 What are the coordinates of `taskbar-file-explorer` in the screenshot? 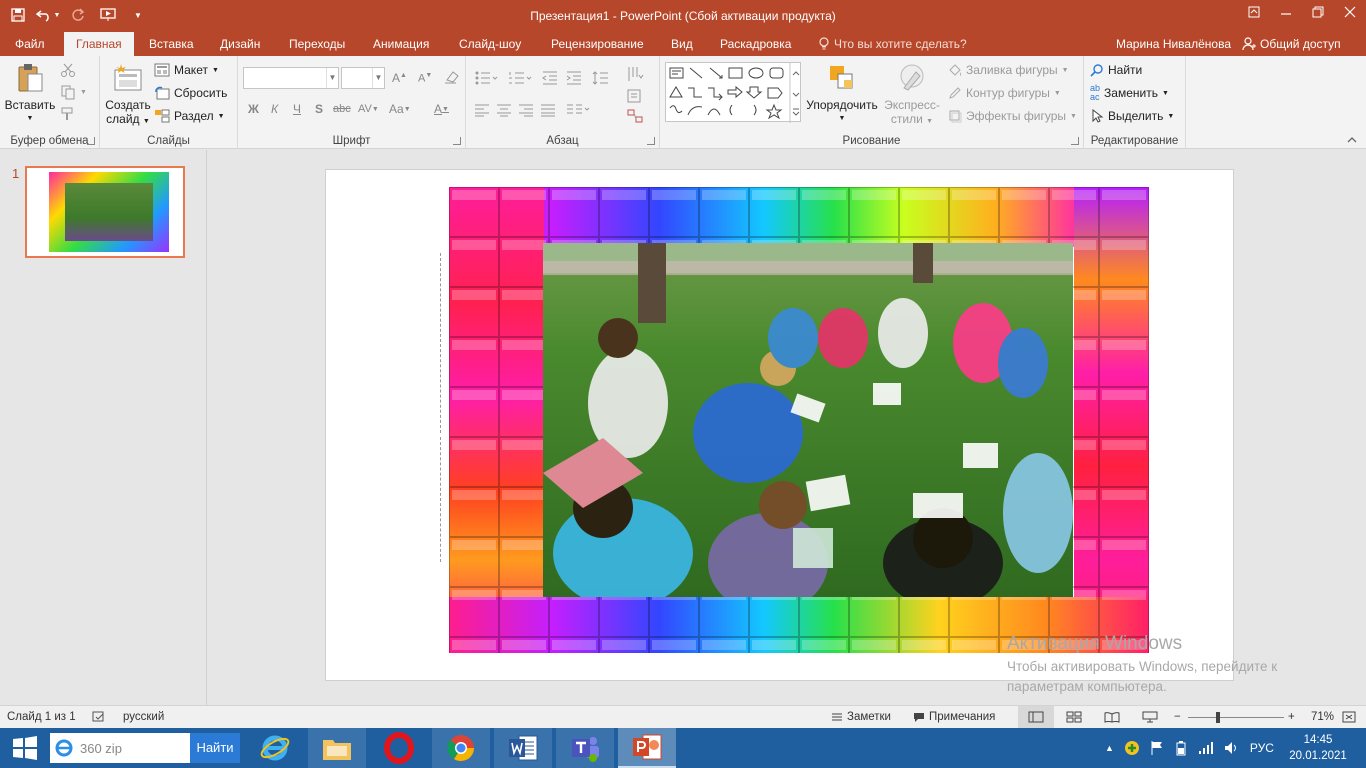 It's located at (337, 748).